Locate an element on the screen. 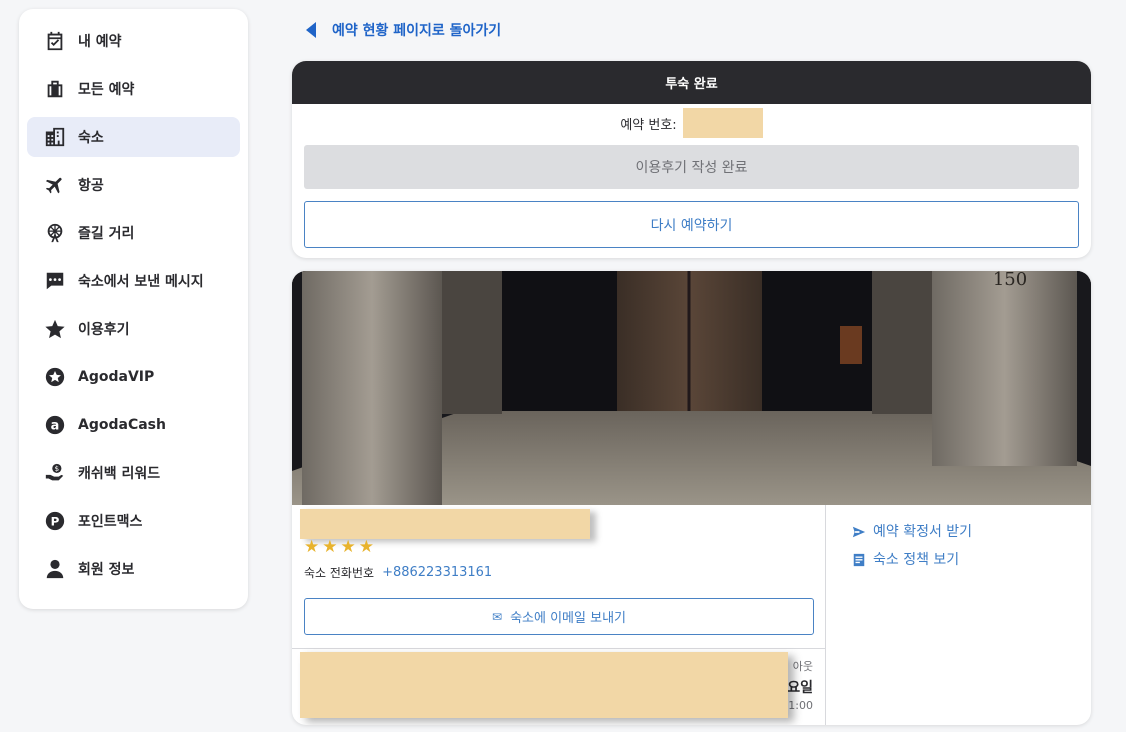 This screenshot has height=732, width=1126. vip-star-icon is located at coordinates (55, 377).